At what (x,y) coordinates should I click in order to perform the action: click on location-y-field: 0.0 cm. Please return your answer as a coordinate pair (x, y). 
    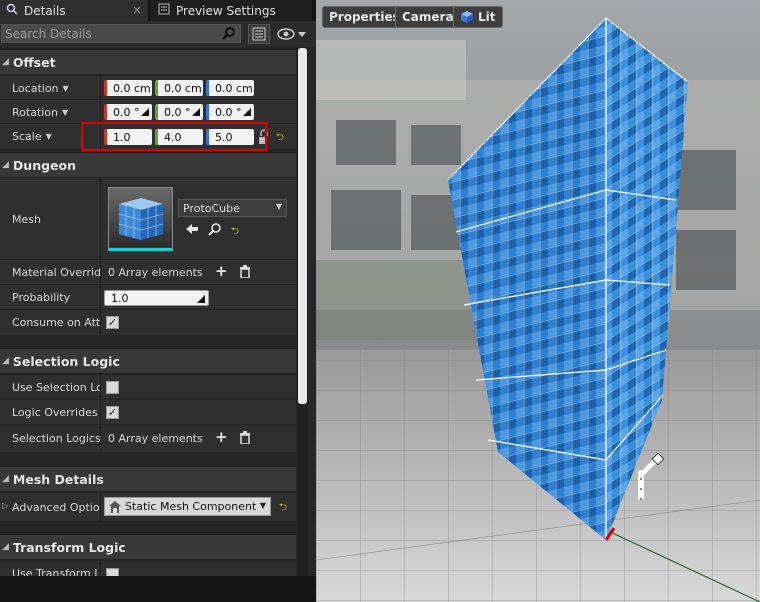
    Looking at the image, I should click on (179, 88).